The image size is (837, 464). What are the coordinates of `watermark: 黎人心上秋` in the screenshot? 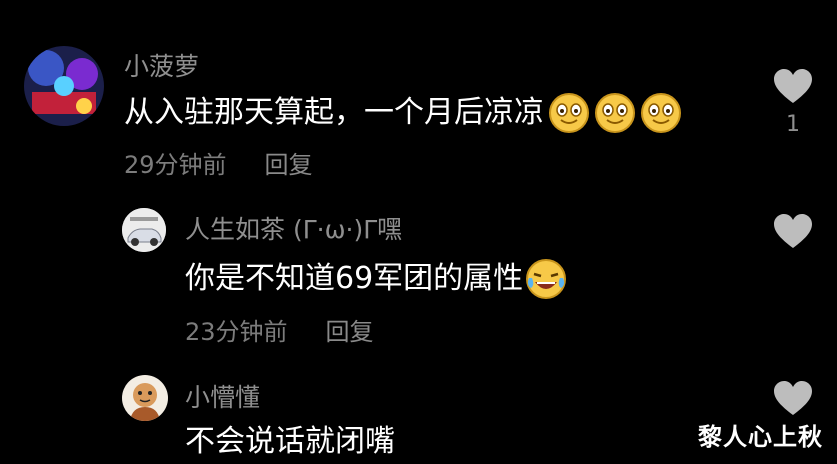 It's located at (760, 437).